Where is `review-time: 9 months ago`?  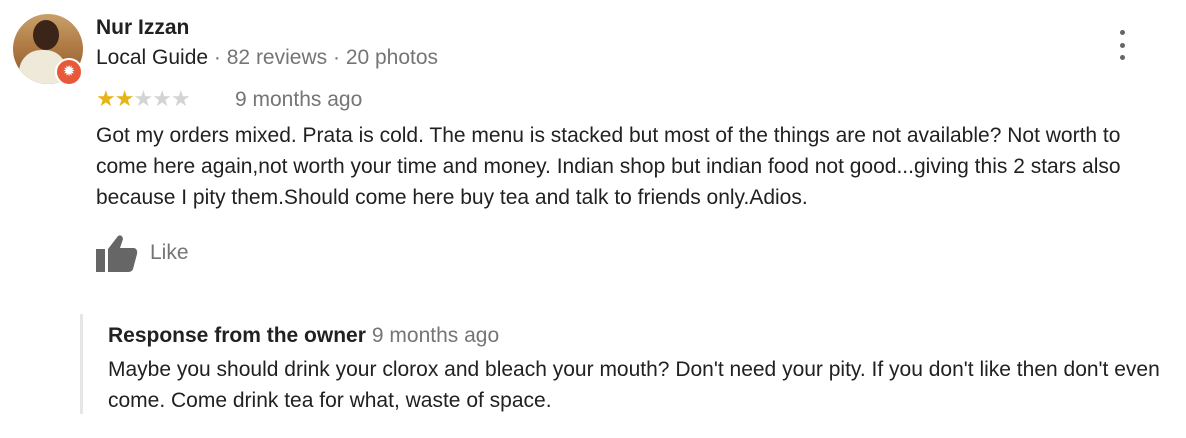 review-time: 9 months ago is located at coordinates (299, 99).